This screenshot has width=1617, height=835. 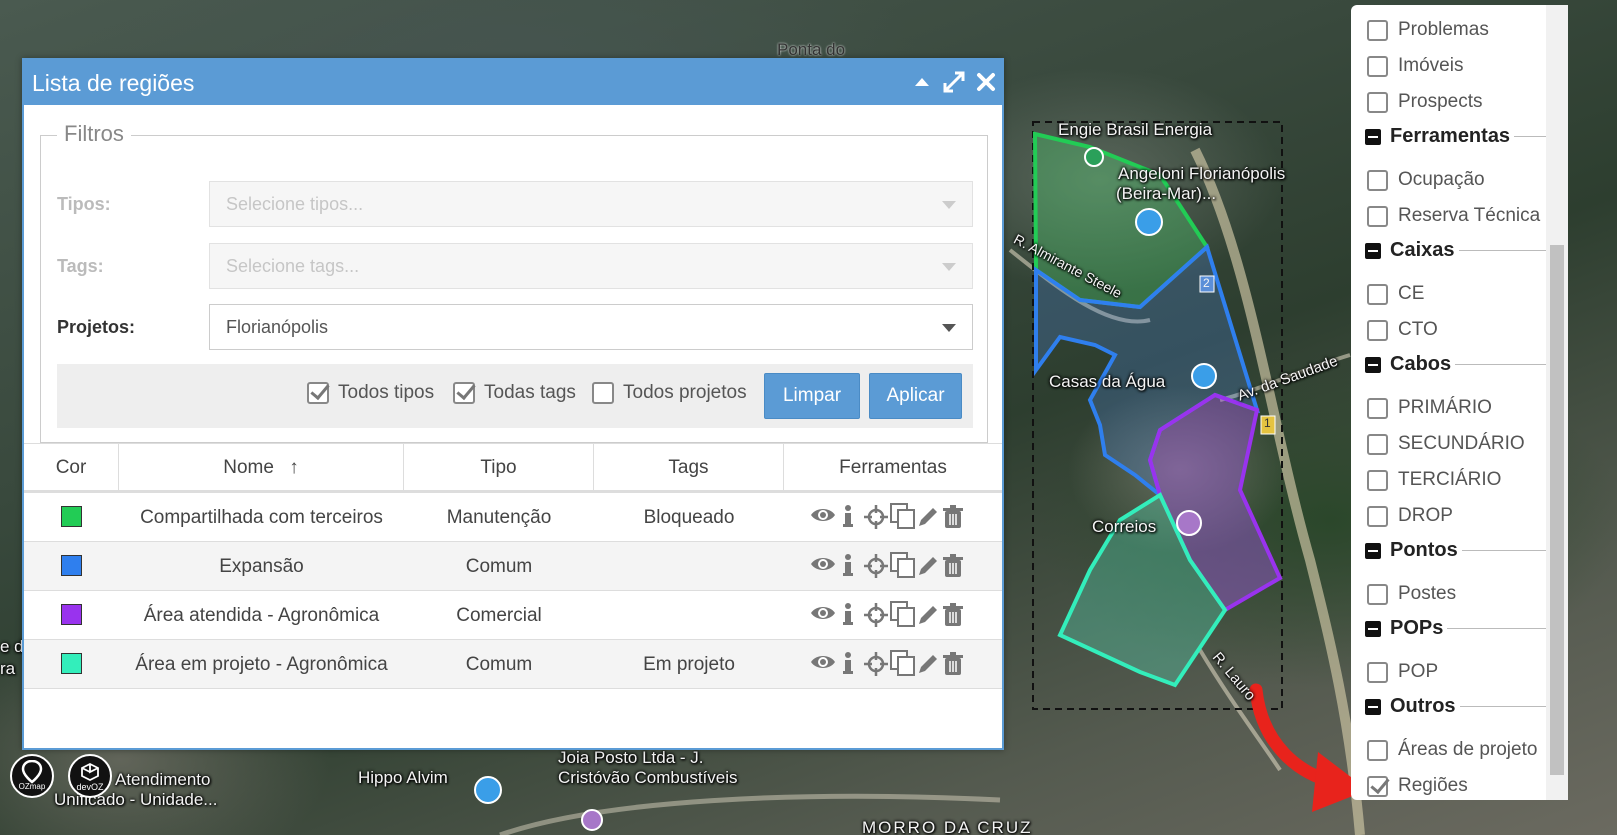 What do you see at coordinates (1455, 250) in the screenshot?
I see `layer-group: Caixas` at bounding box center [1455, 250].